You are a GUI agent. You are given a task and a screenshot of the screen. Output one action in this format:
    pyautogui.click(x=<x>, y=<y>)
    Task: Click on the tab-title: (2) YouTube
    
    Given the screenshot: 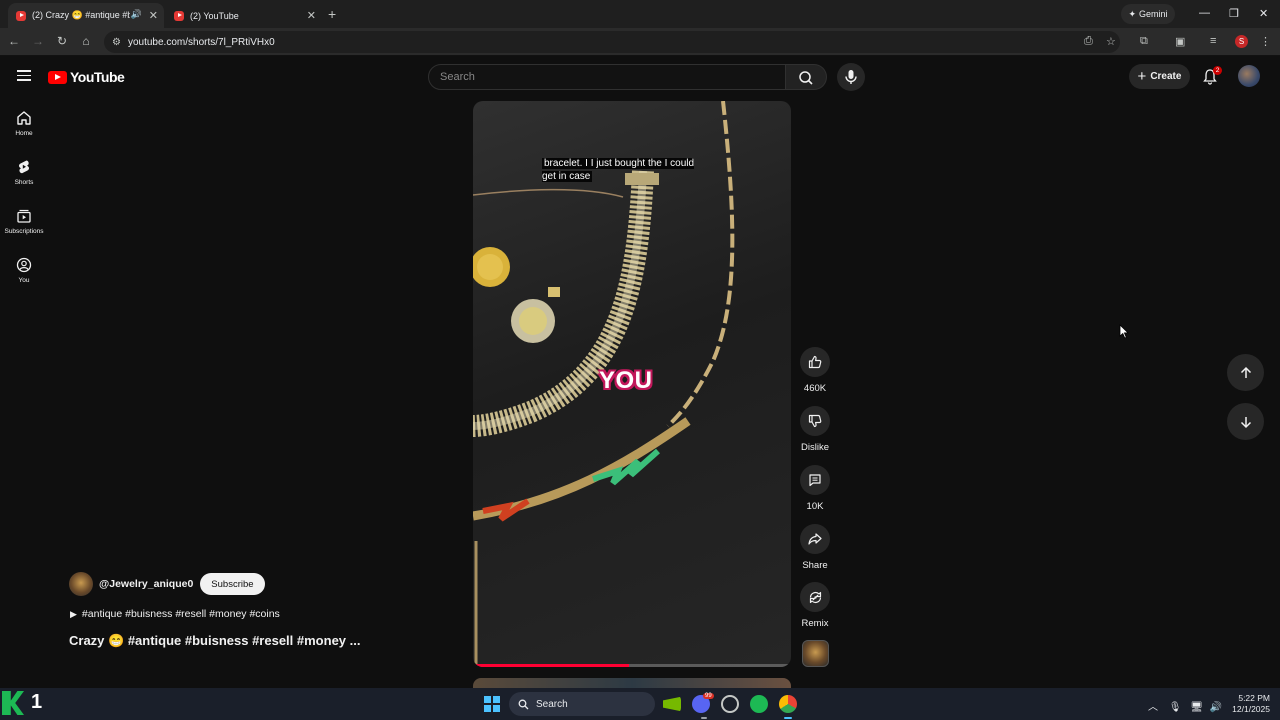 What is the action you would take?
    pyautogui.click(x=214, y=15)
    